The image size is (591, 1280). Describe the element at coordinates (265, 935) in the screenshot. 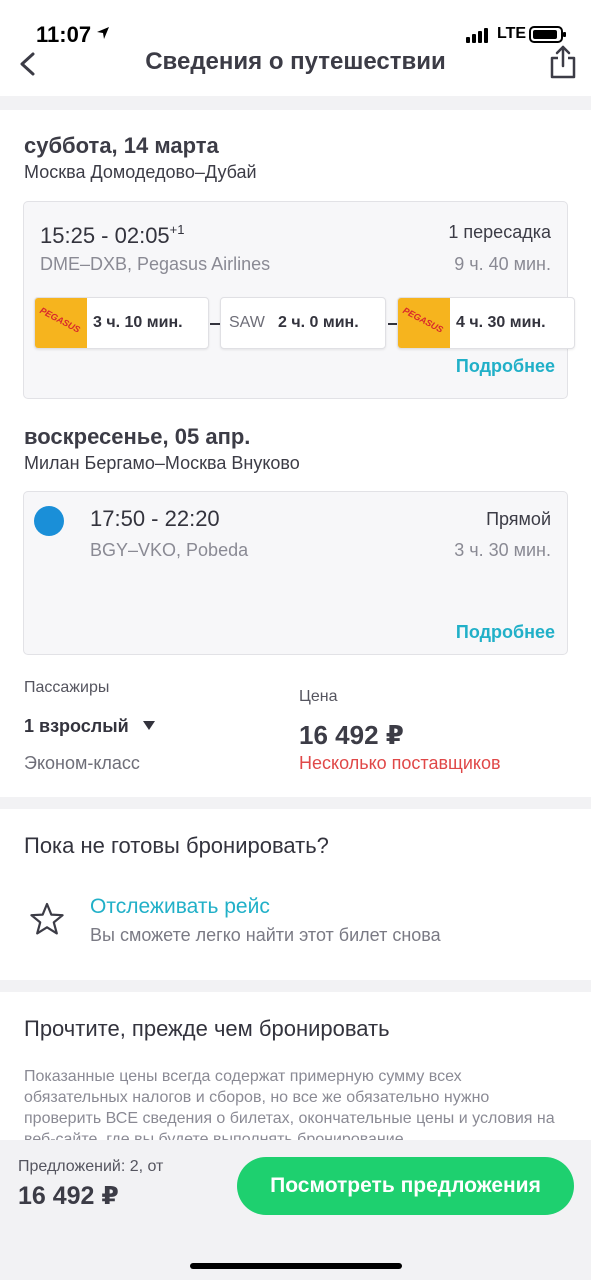

I see `track-subtitle: Вы сможете легко найти этот билет снова` at that location.